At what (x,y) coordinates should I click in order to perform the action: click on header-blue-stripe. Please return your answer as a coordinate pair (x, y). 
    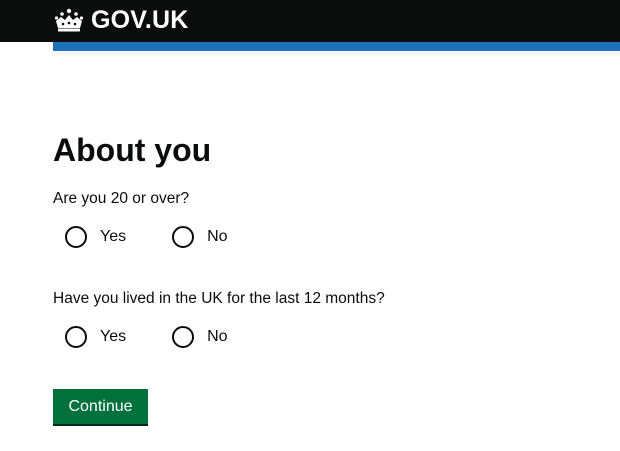
    Looking at the image, I should click on (336, 46).